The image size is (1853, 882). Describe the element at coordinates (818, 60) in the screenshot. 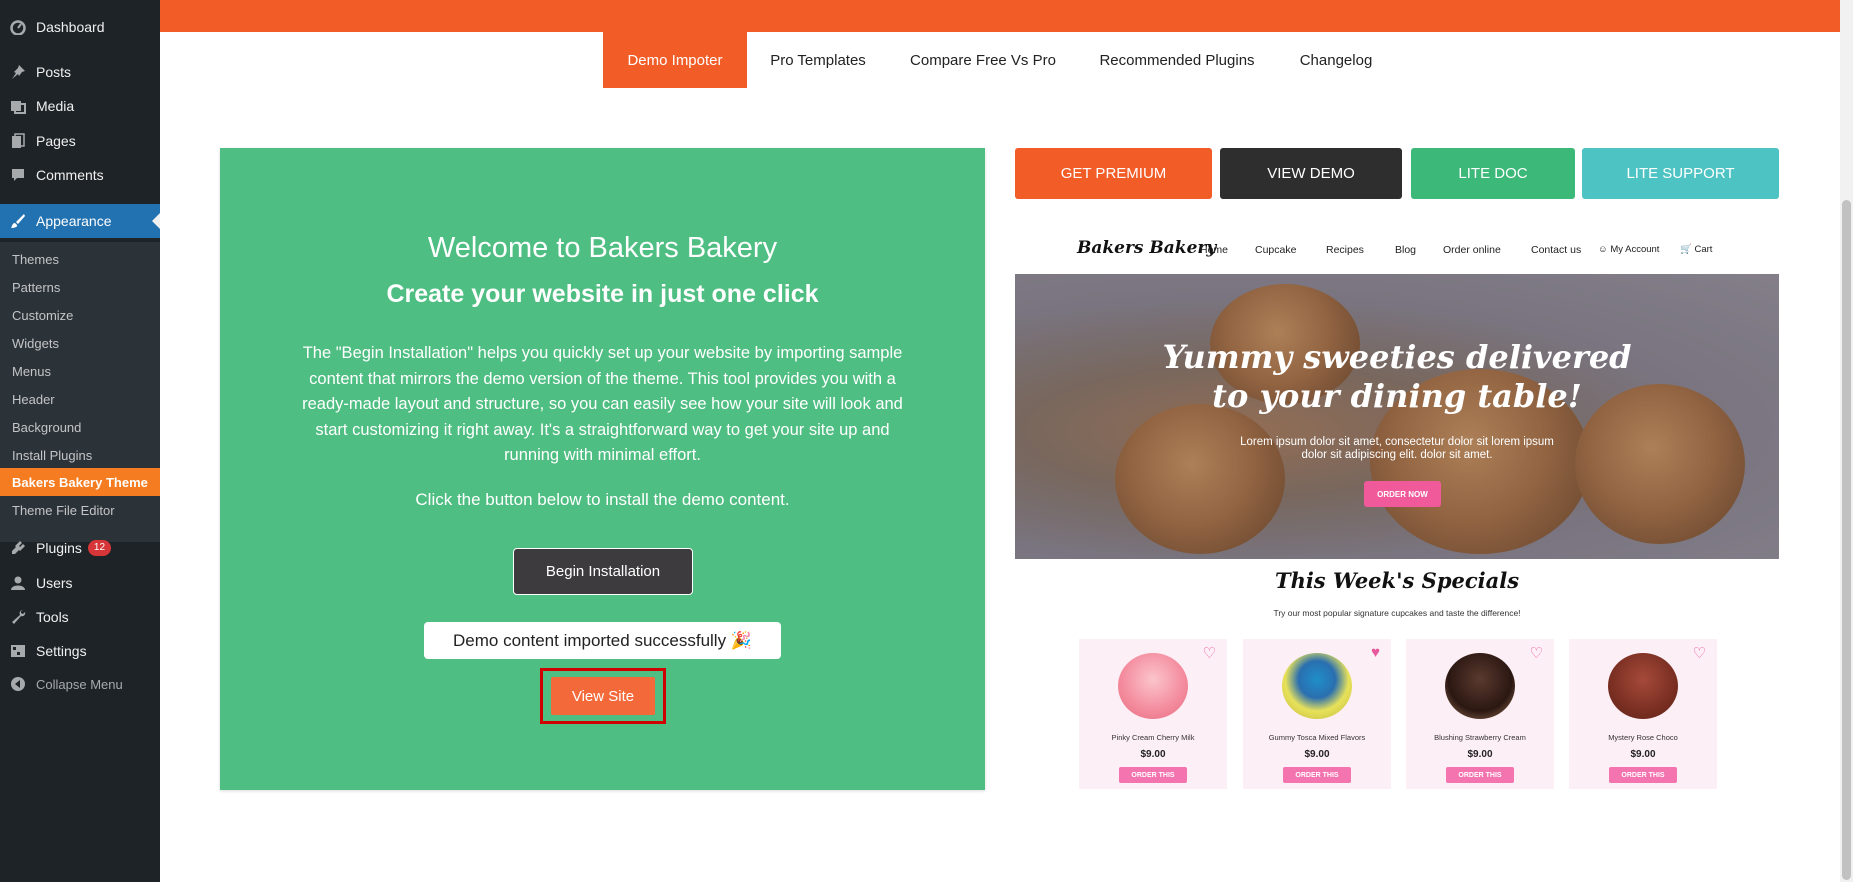

I see `tab-pro-templates: Pro Templates` at that location.